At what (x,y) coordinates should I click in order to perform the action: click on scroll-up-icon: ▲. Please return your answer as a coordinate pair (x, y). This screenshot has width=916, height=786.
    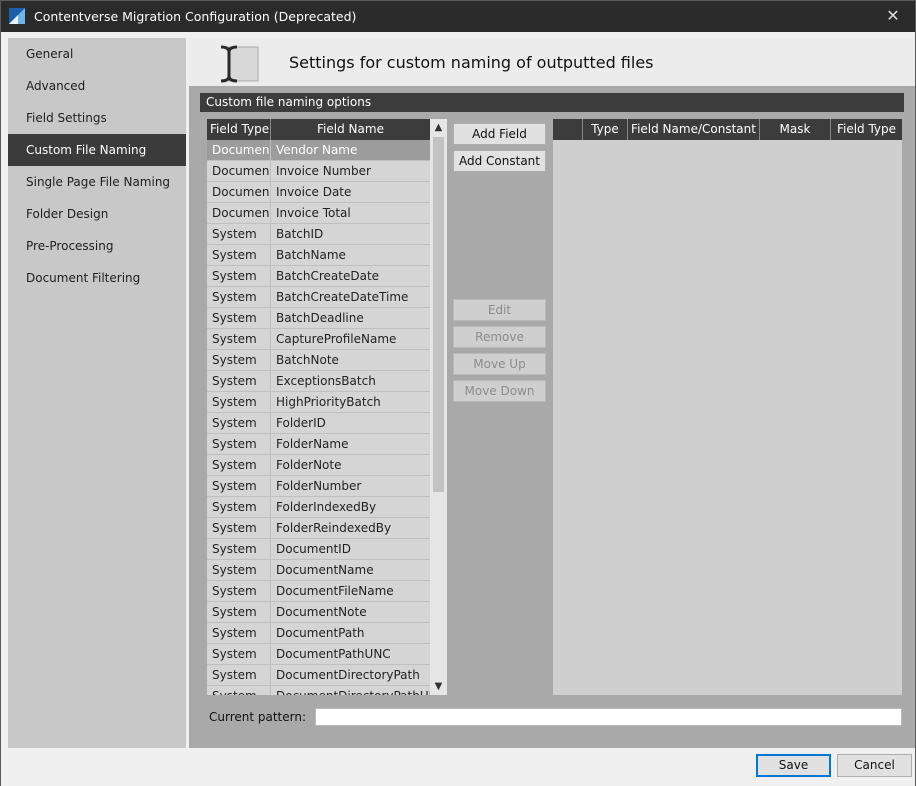
    Looking at the image, I should click on (438, 127).